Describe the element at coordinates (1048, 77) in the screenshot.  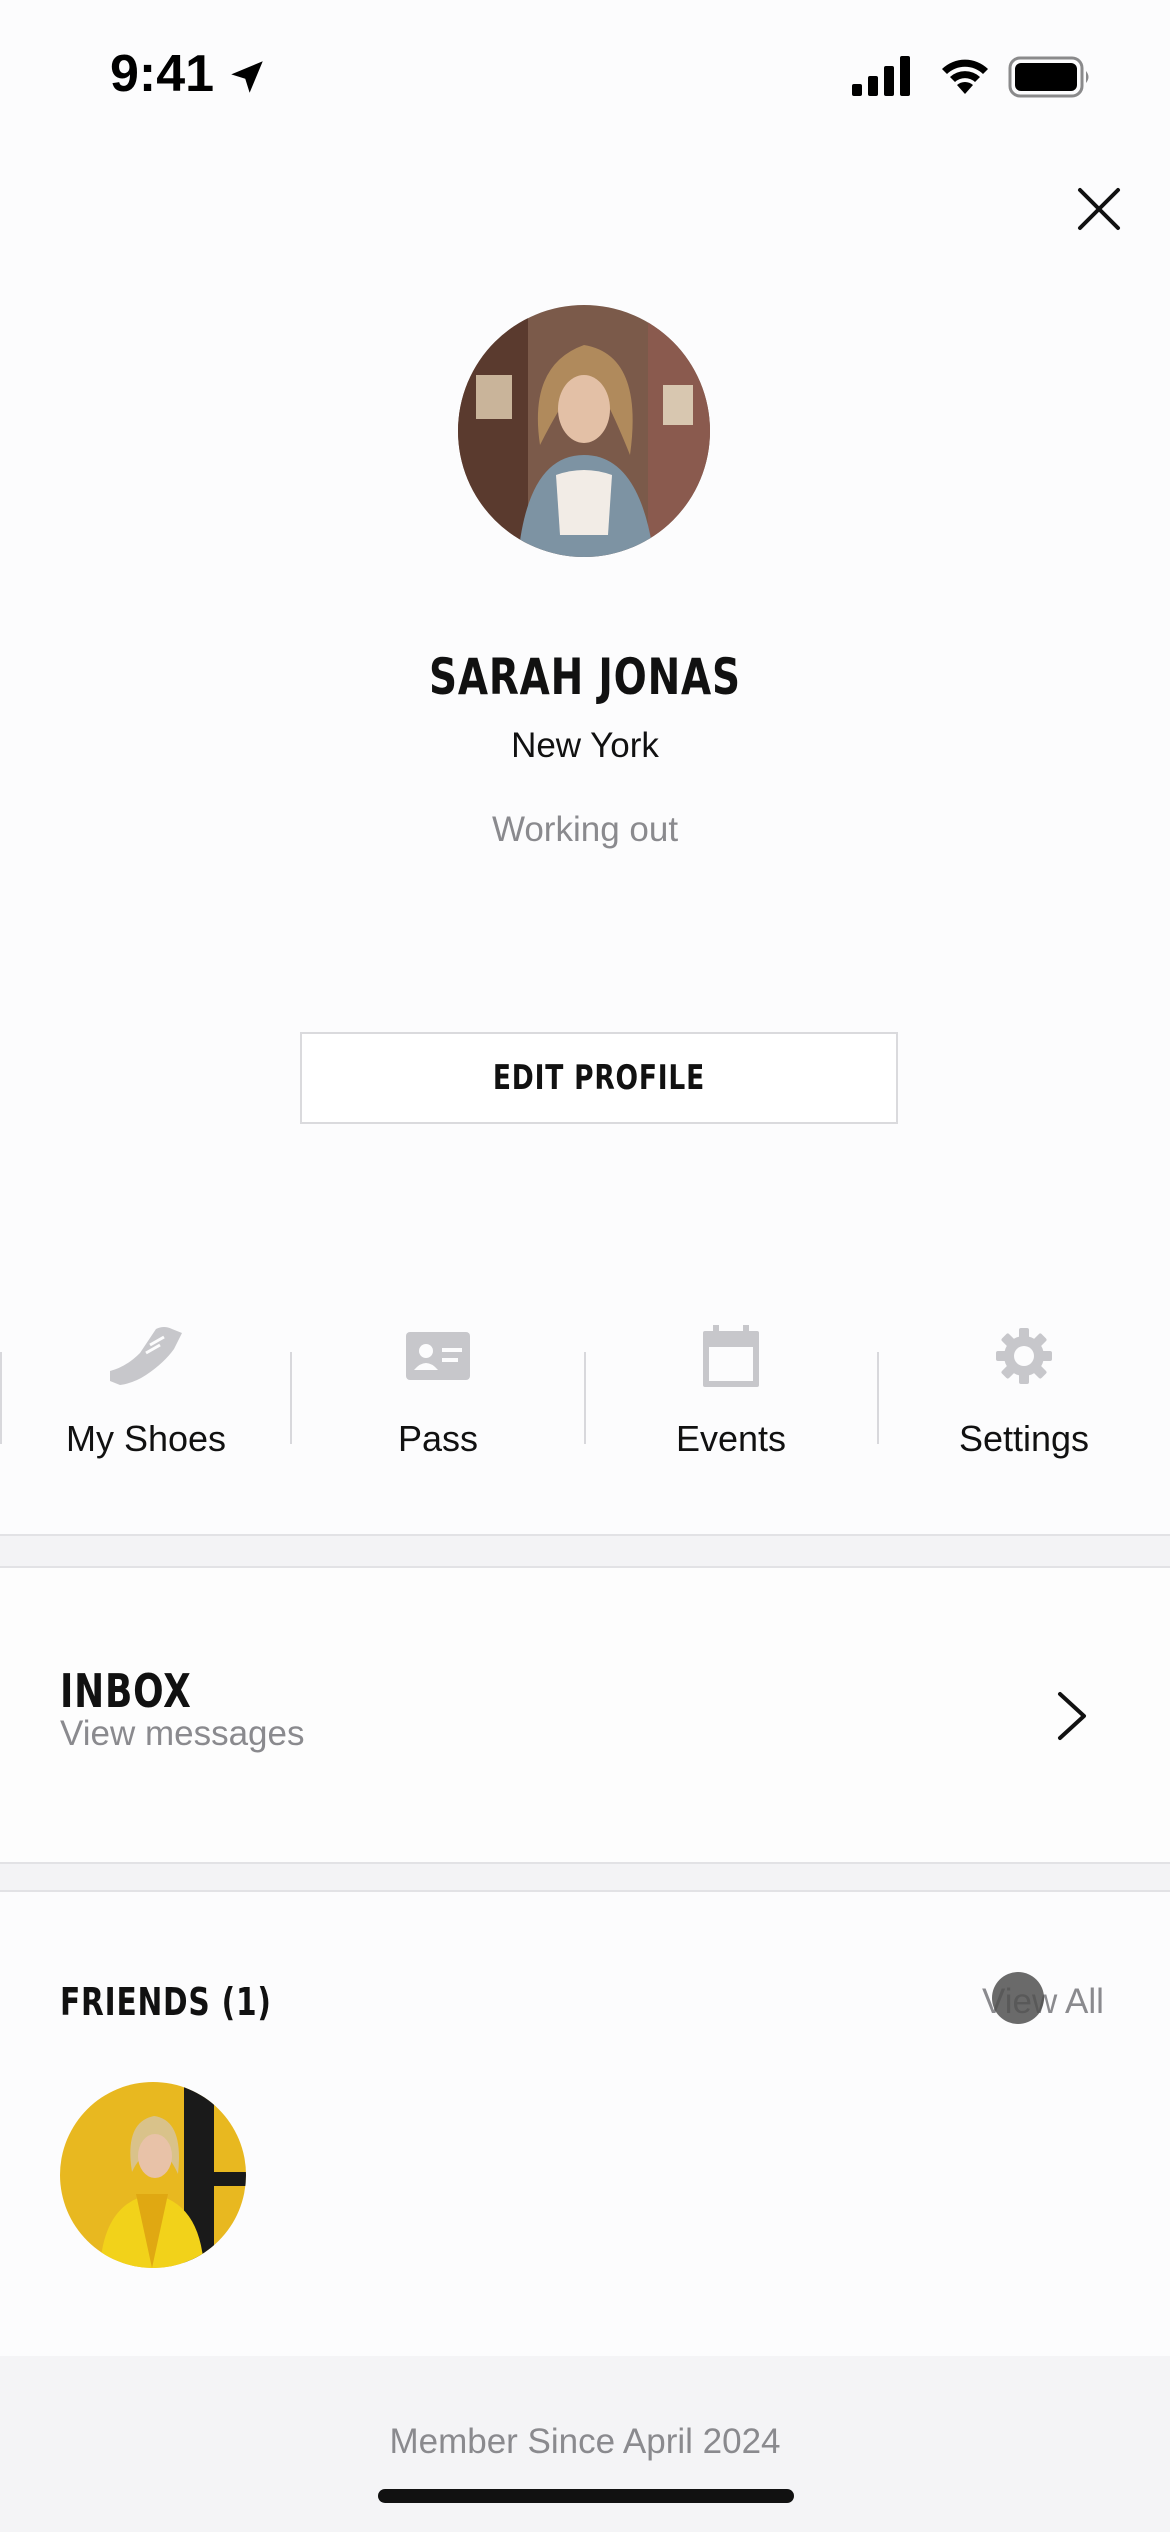
I see `battery-icon` at that location.